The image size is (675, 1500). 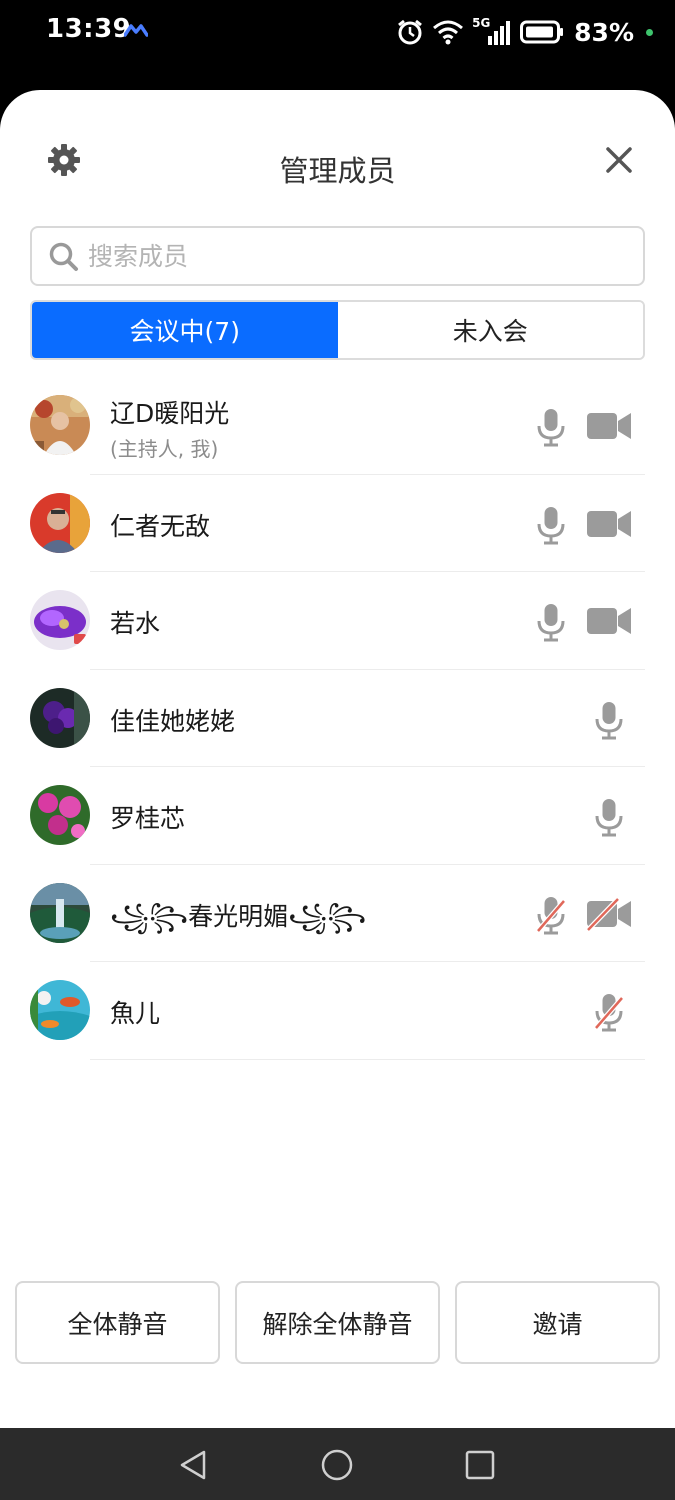 I want to click on member-tabs: 会议中(7) 未入会, so click(x=337, y=330).